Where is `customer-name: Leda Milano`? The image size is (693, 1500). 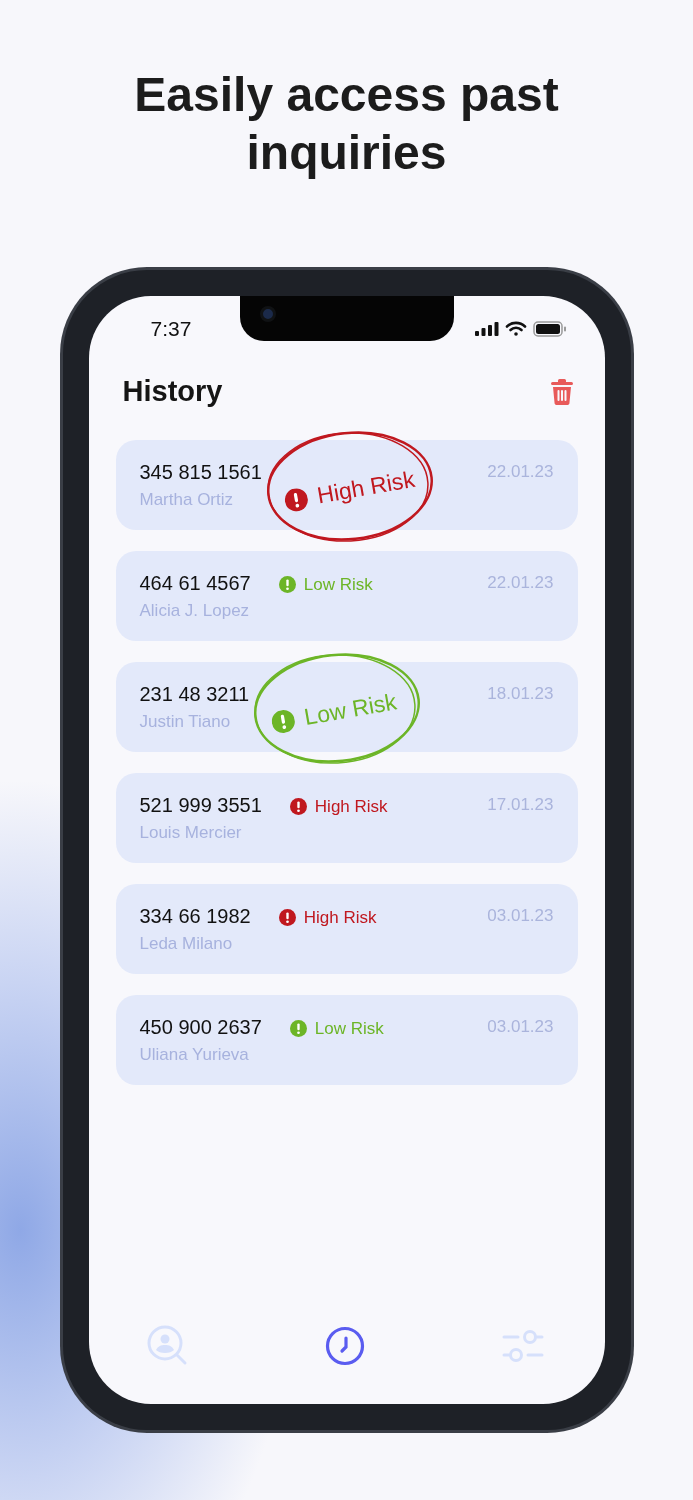 customer-name: Leda Milano is located at coordinates (186, 943).